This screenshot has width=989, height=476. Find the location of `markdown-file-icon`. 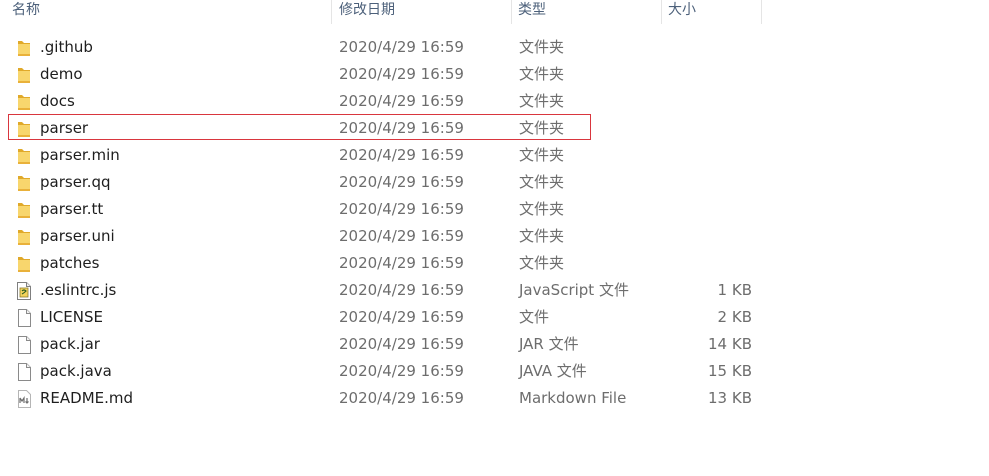

markdown-file-icon is located at coordinates (24, 399).